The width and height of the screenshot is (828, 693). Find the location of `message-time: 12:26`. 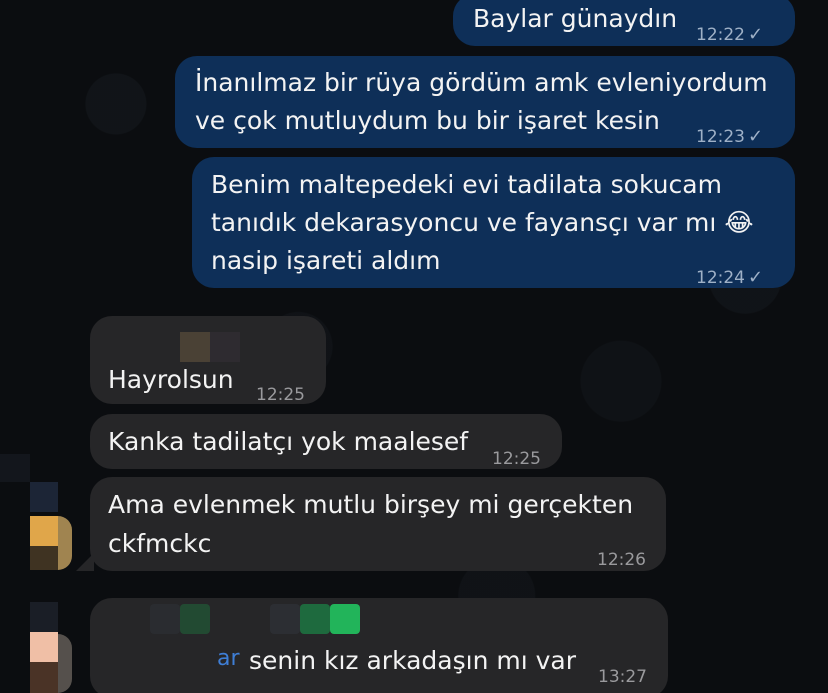

message-time: 12:26 is located at coordinates (621, 560).